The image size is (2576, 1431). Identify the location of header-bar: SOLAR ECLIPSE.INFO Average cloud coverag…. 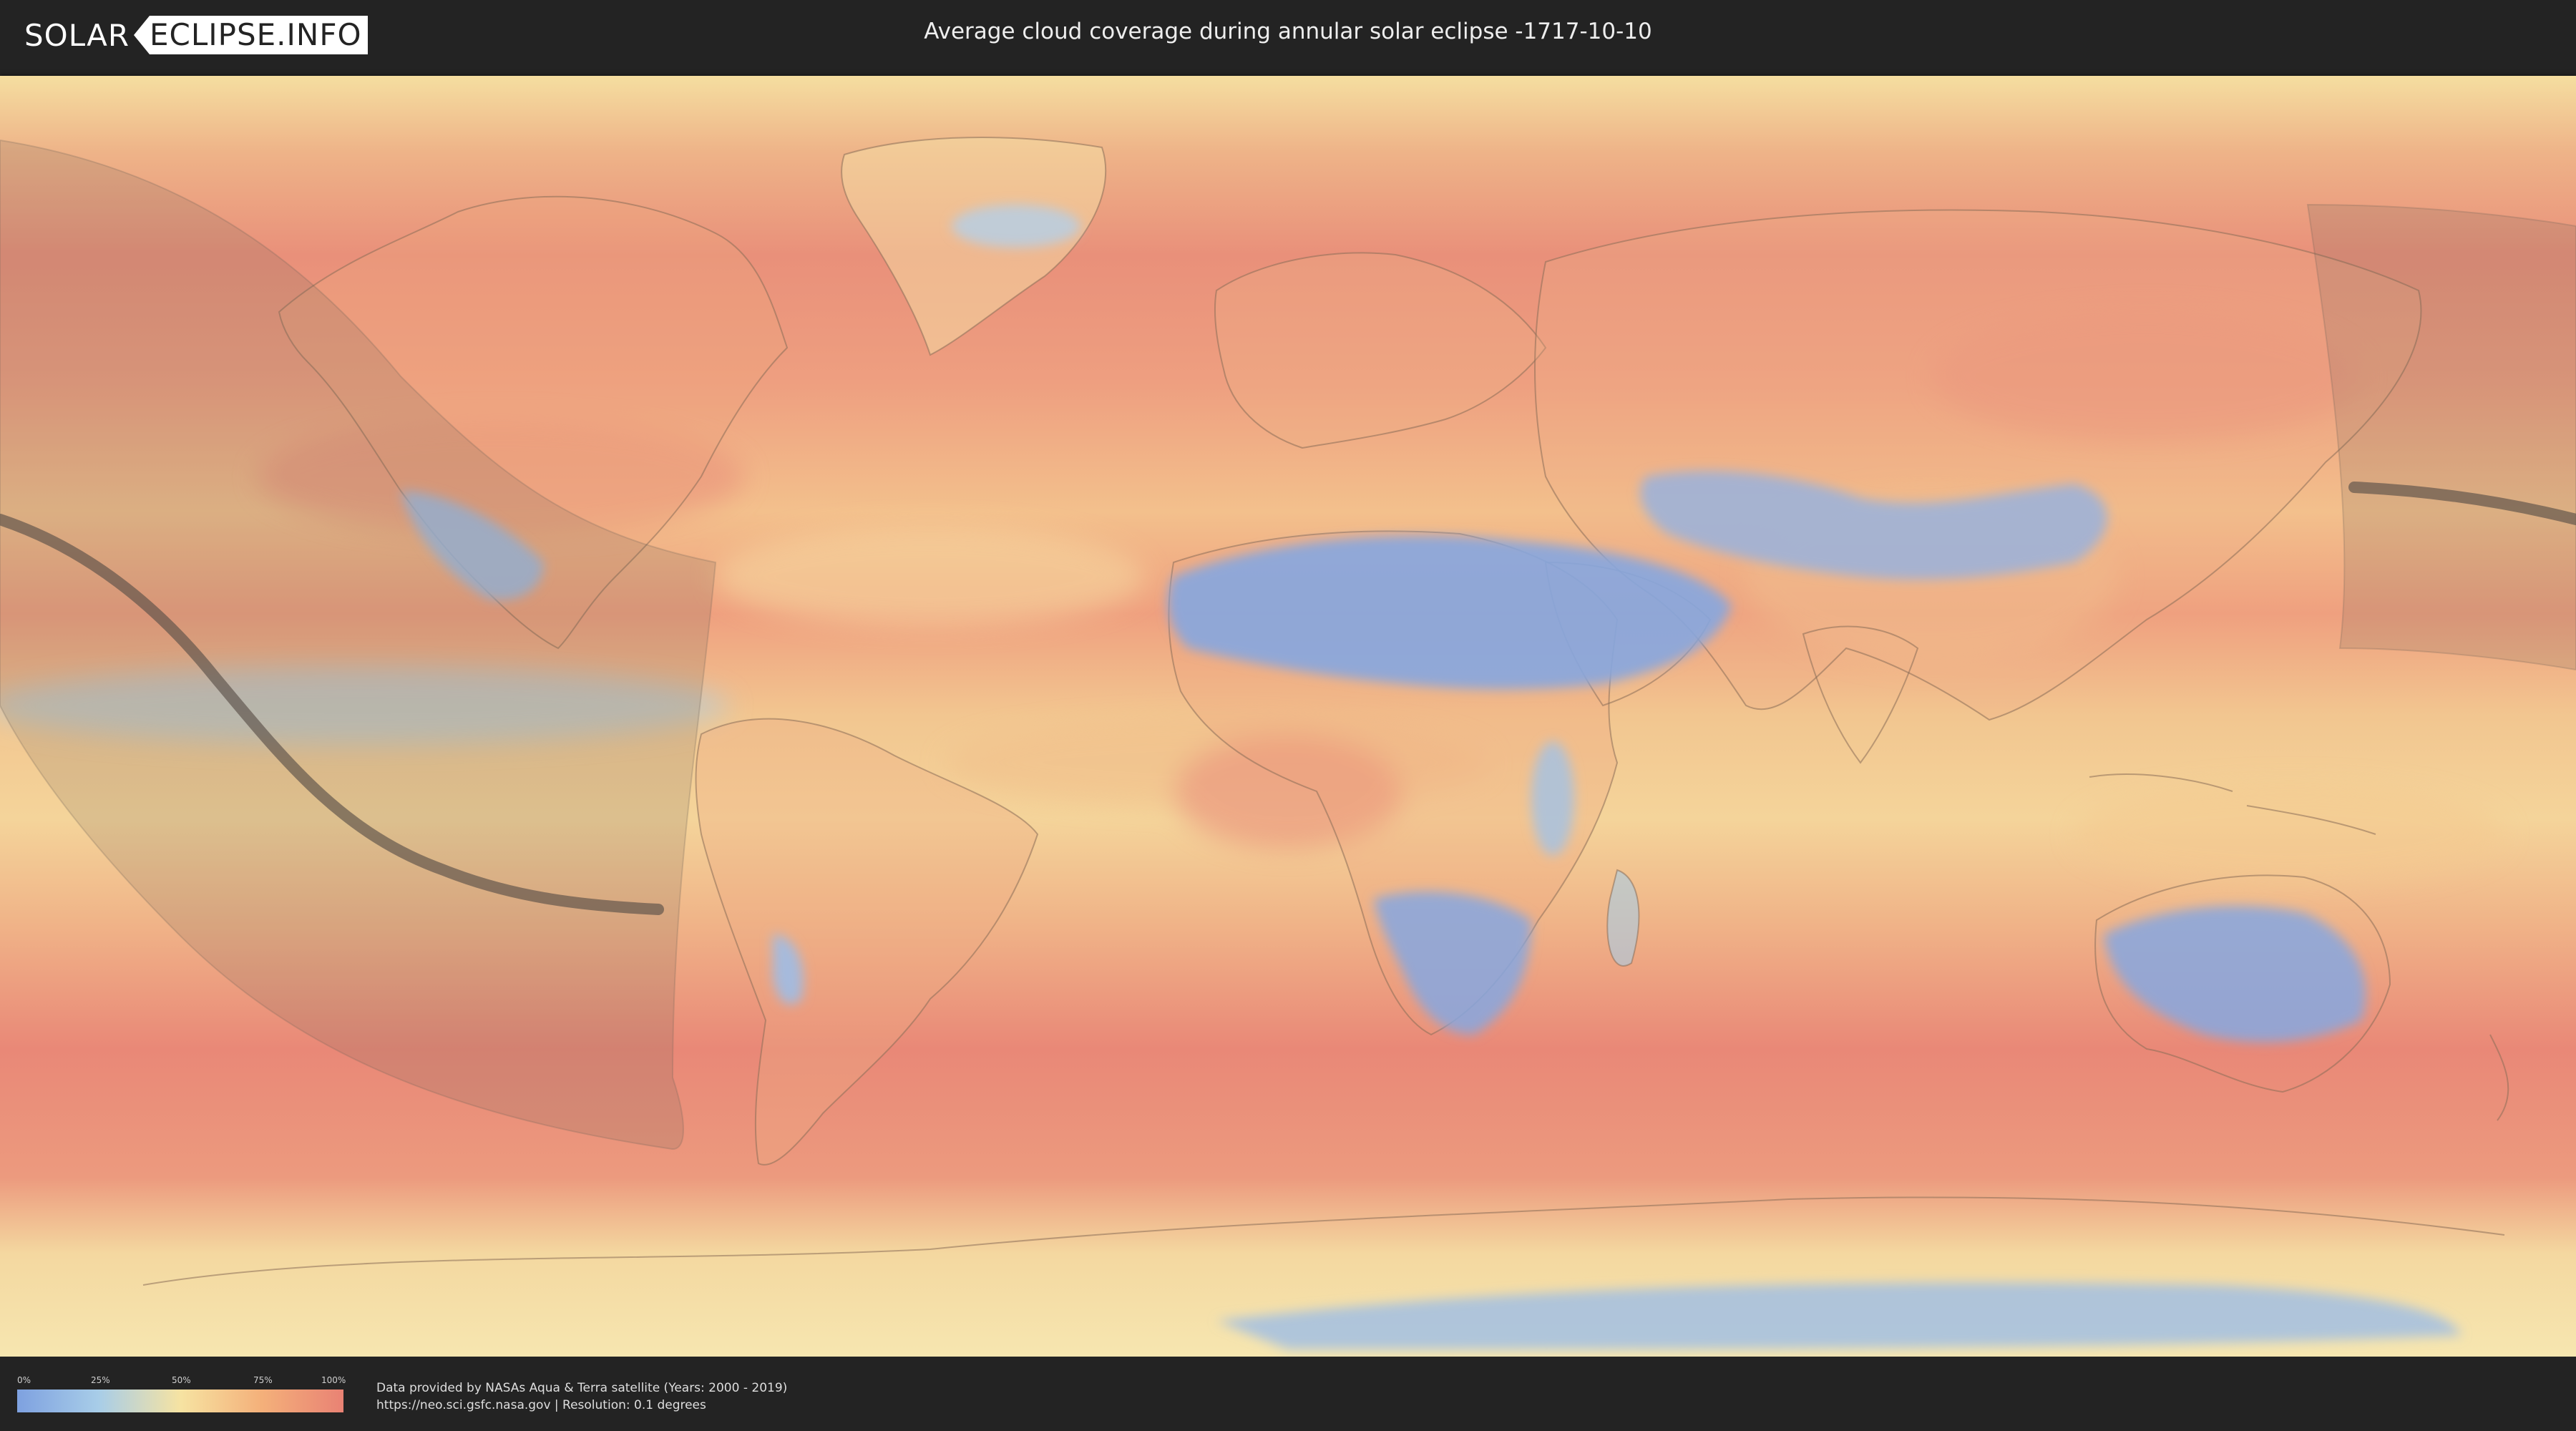
(1288, 36).